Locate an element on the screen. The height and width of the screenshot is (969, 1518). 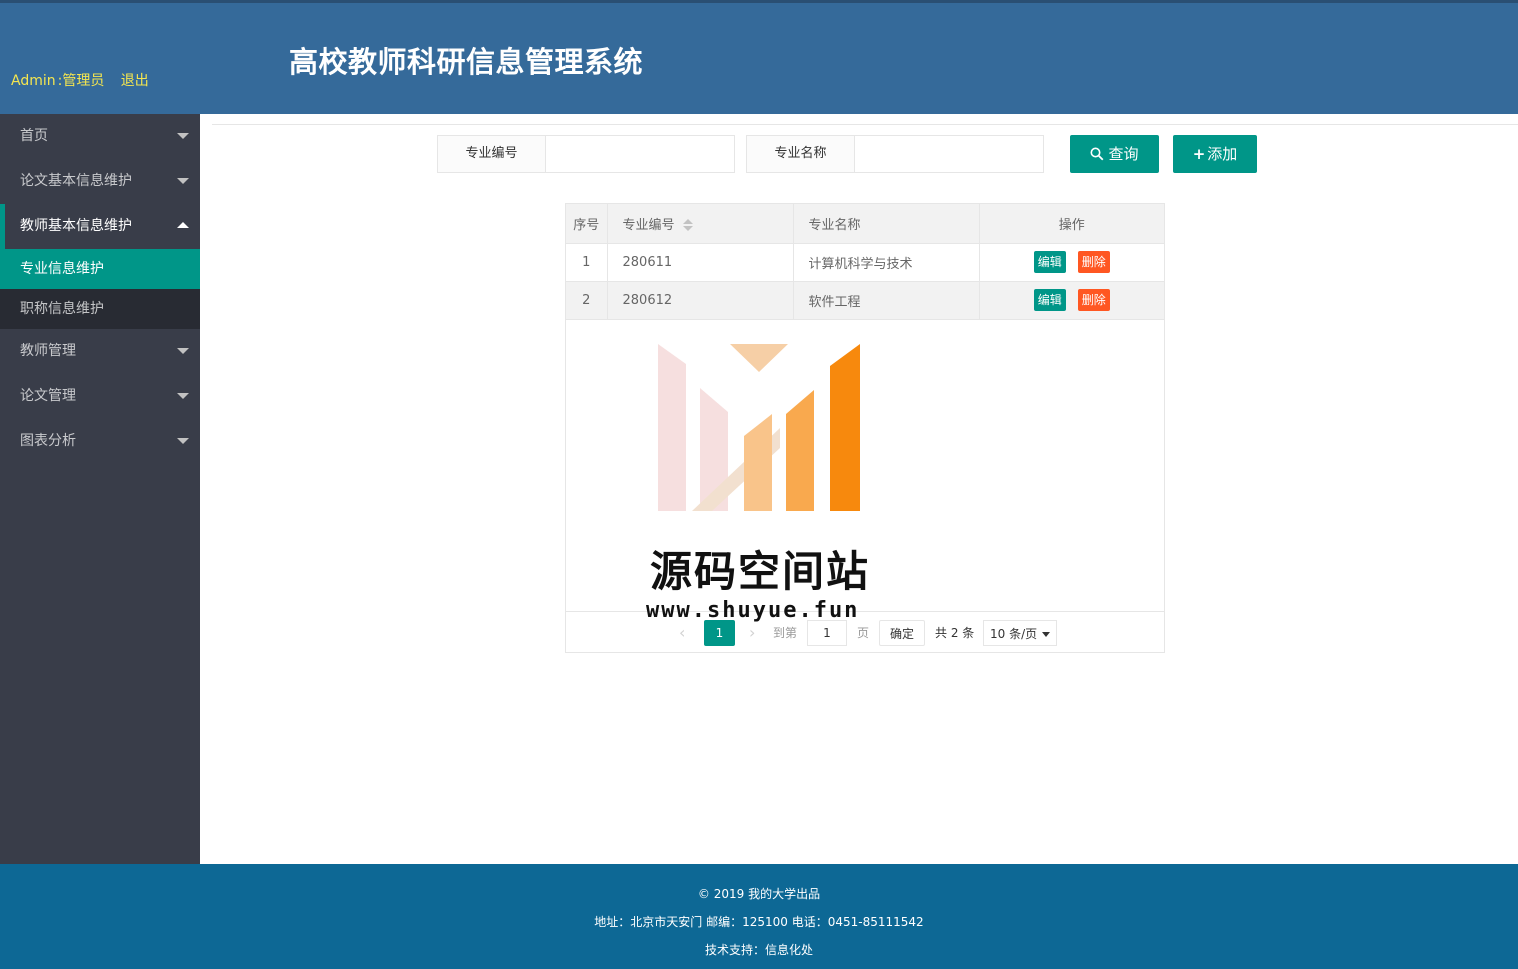
search-name-input is located at coordinates (949, 154).